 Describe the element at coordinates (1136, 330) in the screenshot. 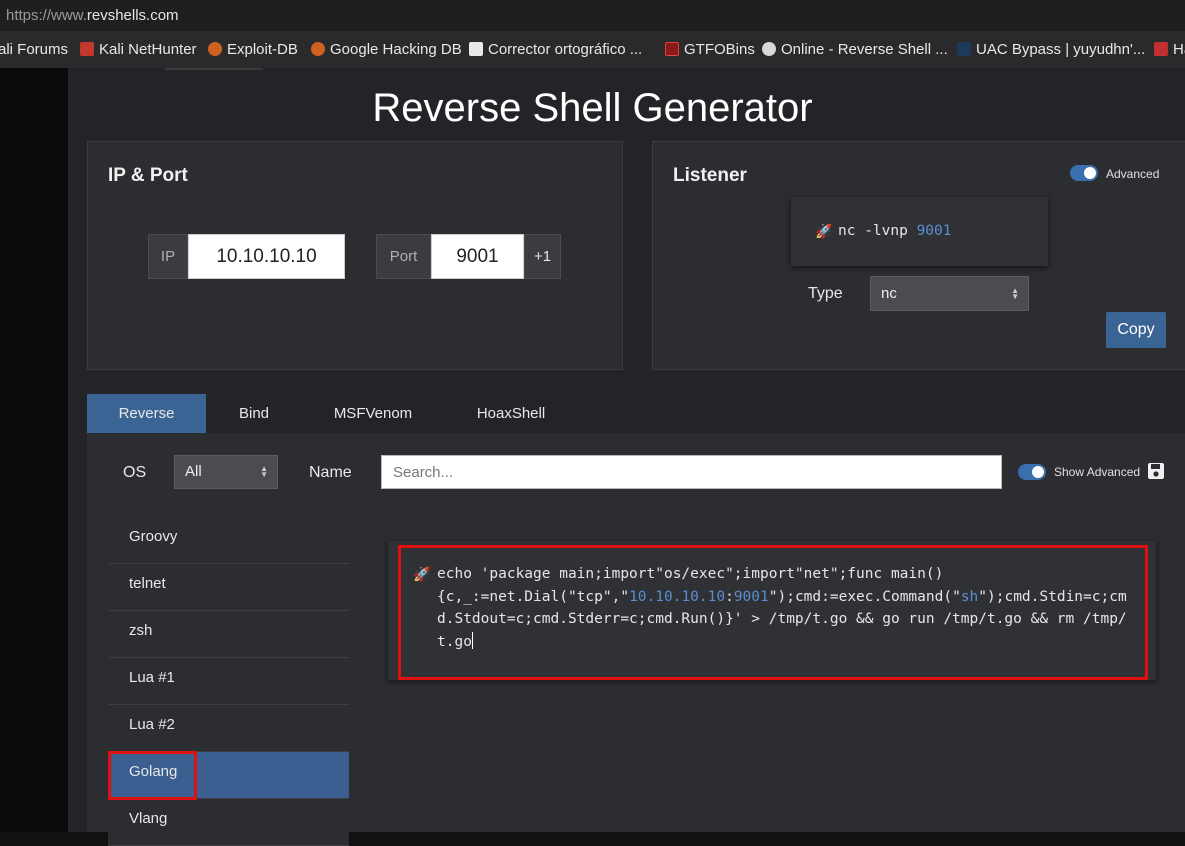

I see `copy-listener-button: Copy` at that location.